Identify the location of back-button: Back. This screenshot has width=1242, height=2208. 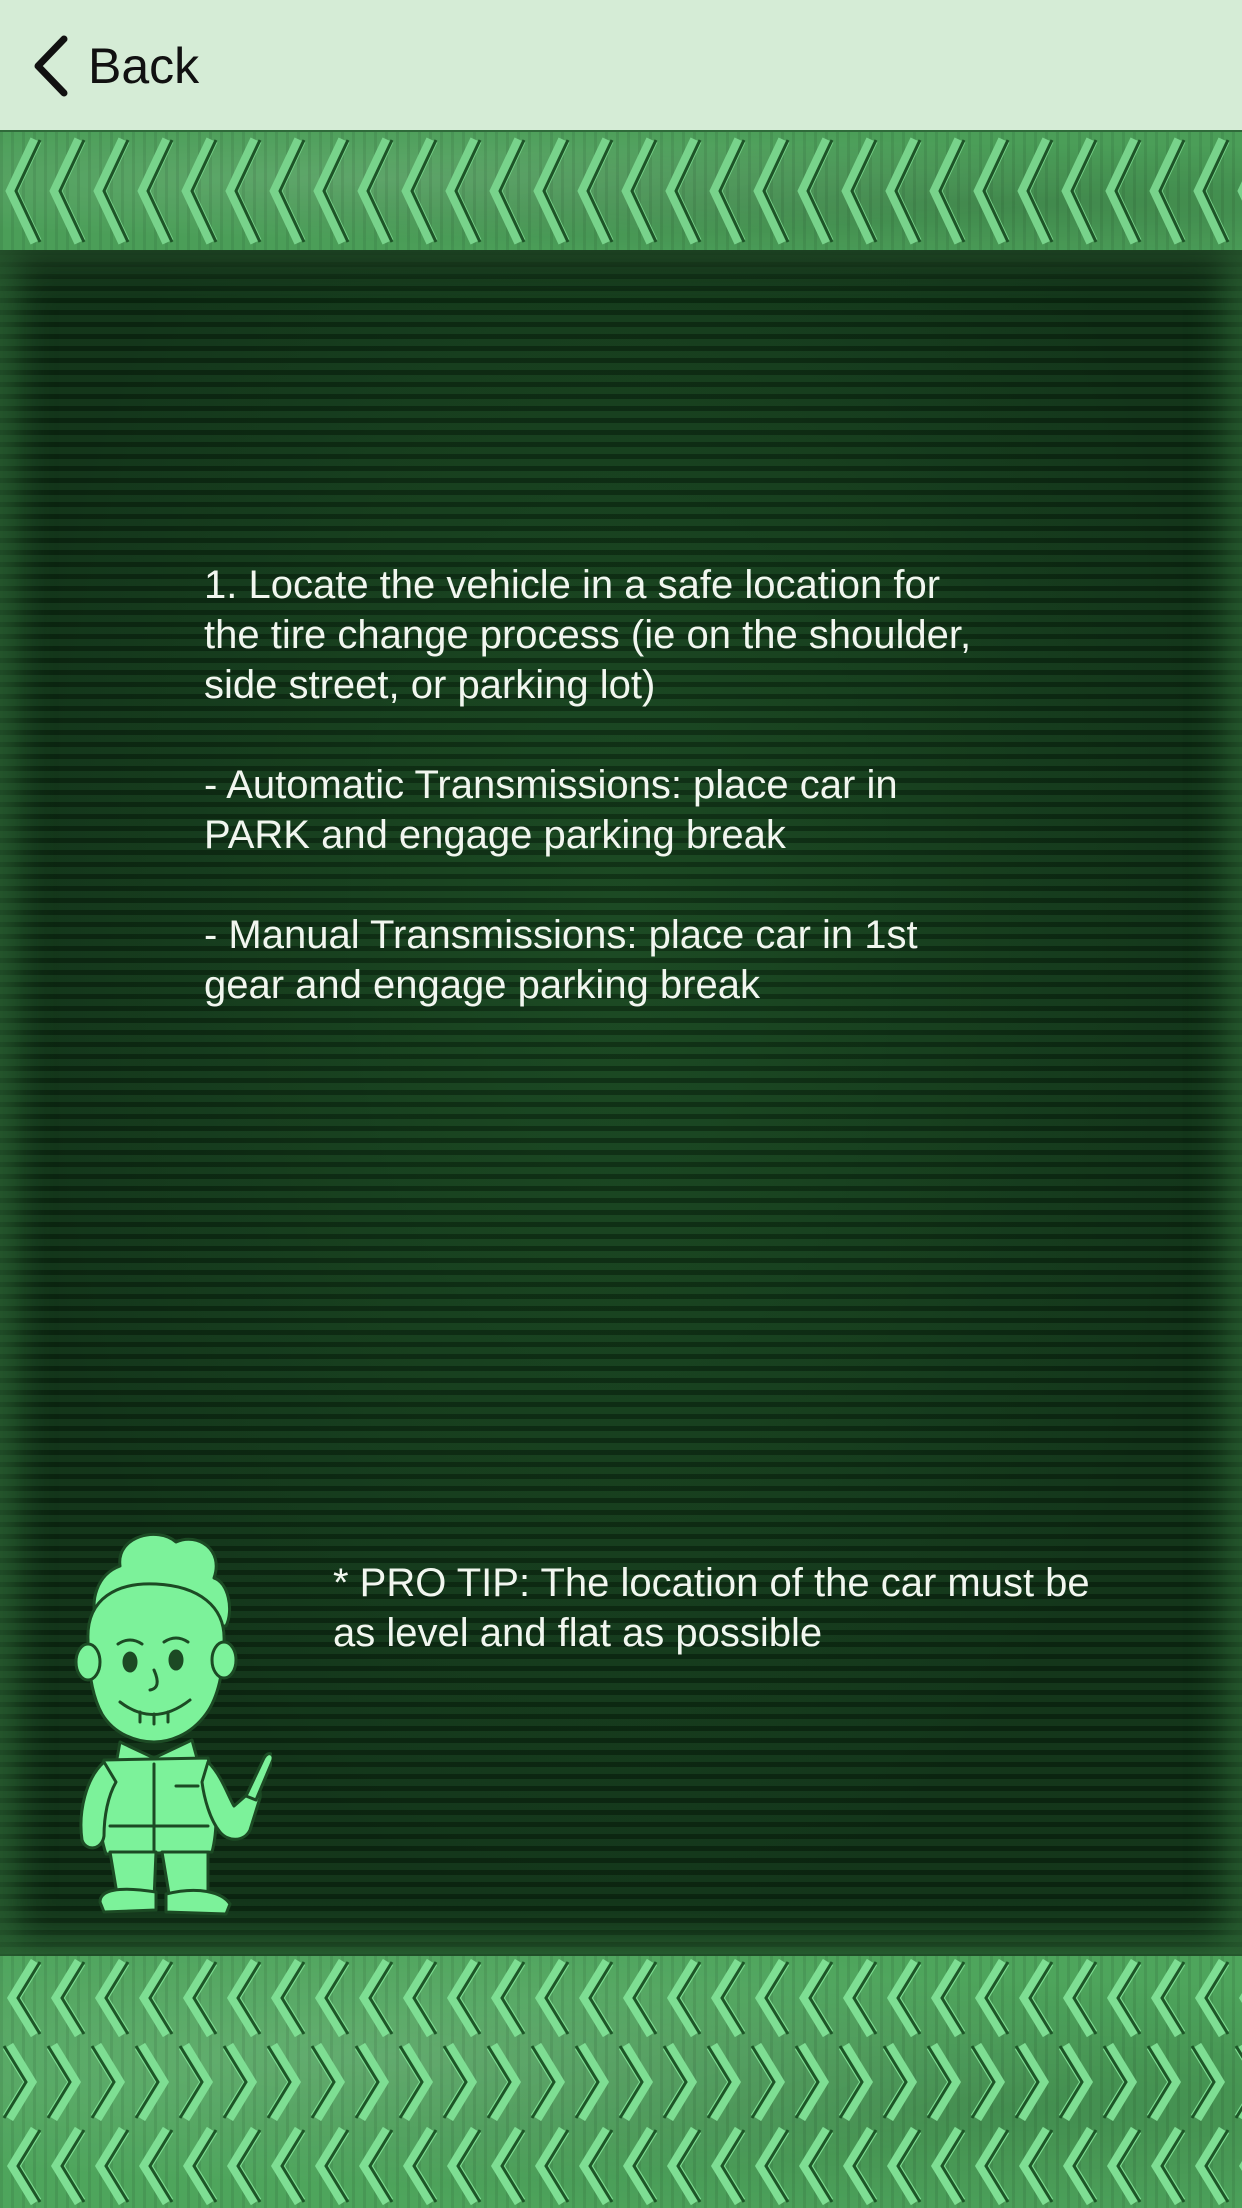
(114, 66).